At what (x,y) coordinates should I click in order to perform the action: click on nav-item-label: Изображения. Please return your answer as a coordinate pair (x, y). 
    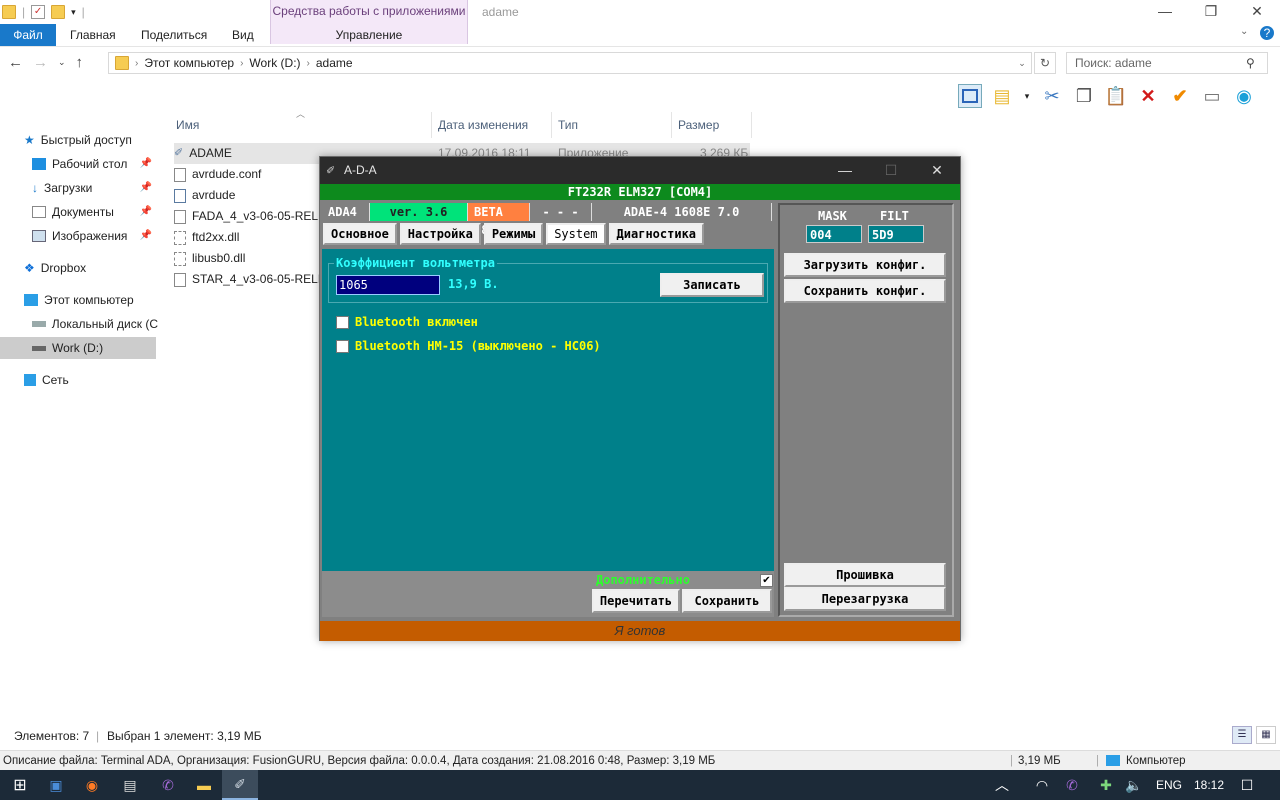
    Looking at the image, I should click on (90, 236).